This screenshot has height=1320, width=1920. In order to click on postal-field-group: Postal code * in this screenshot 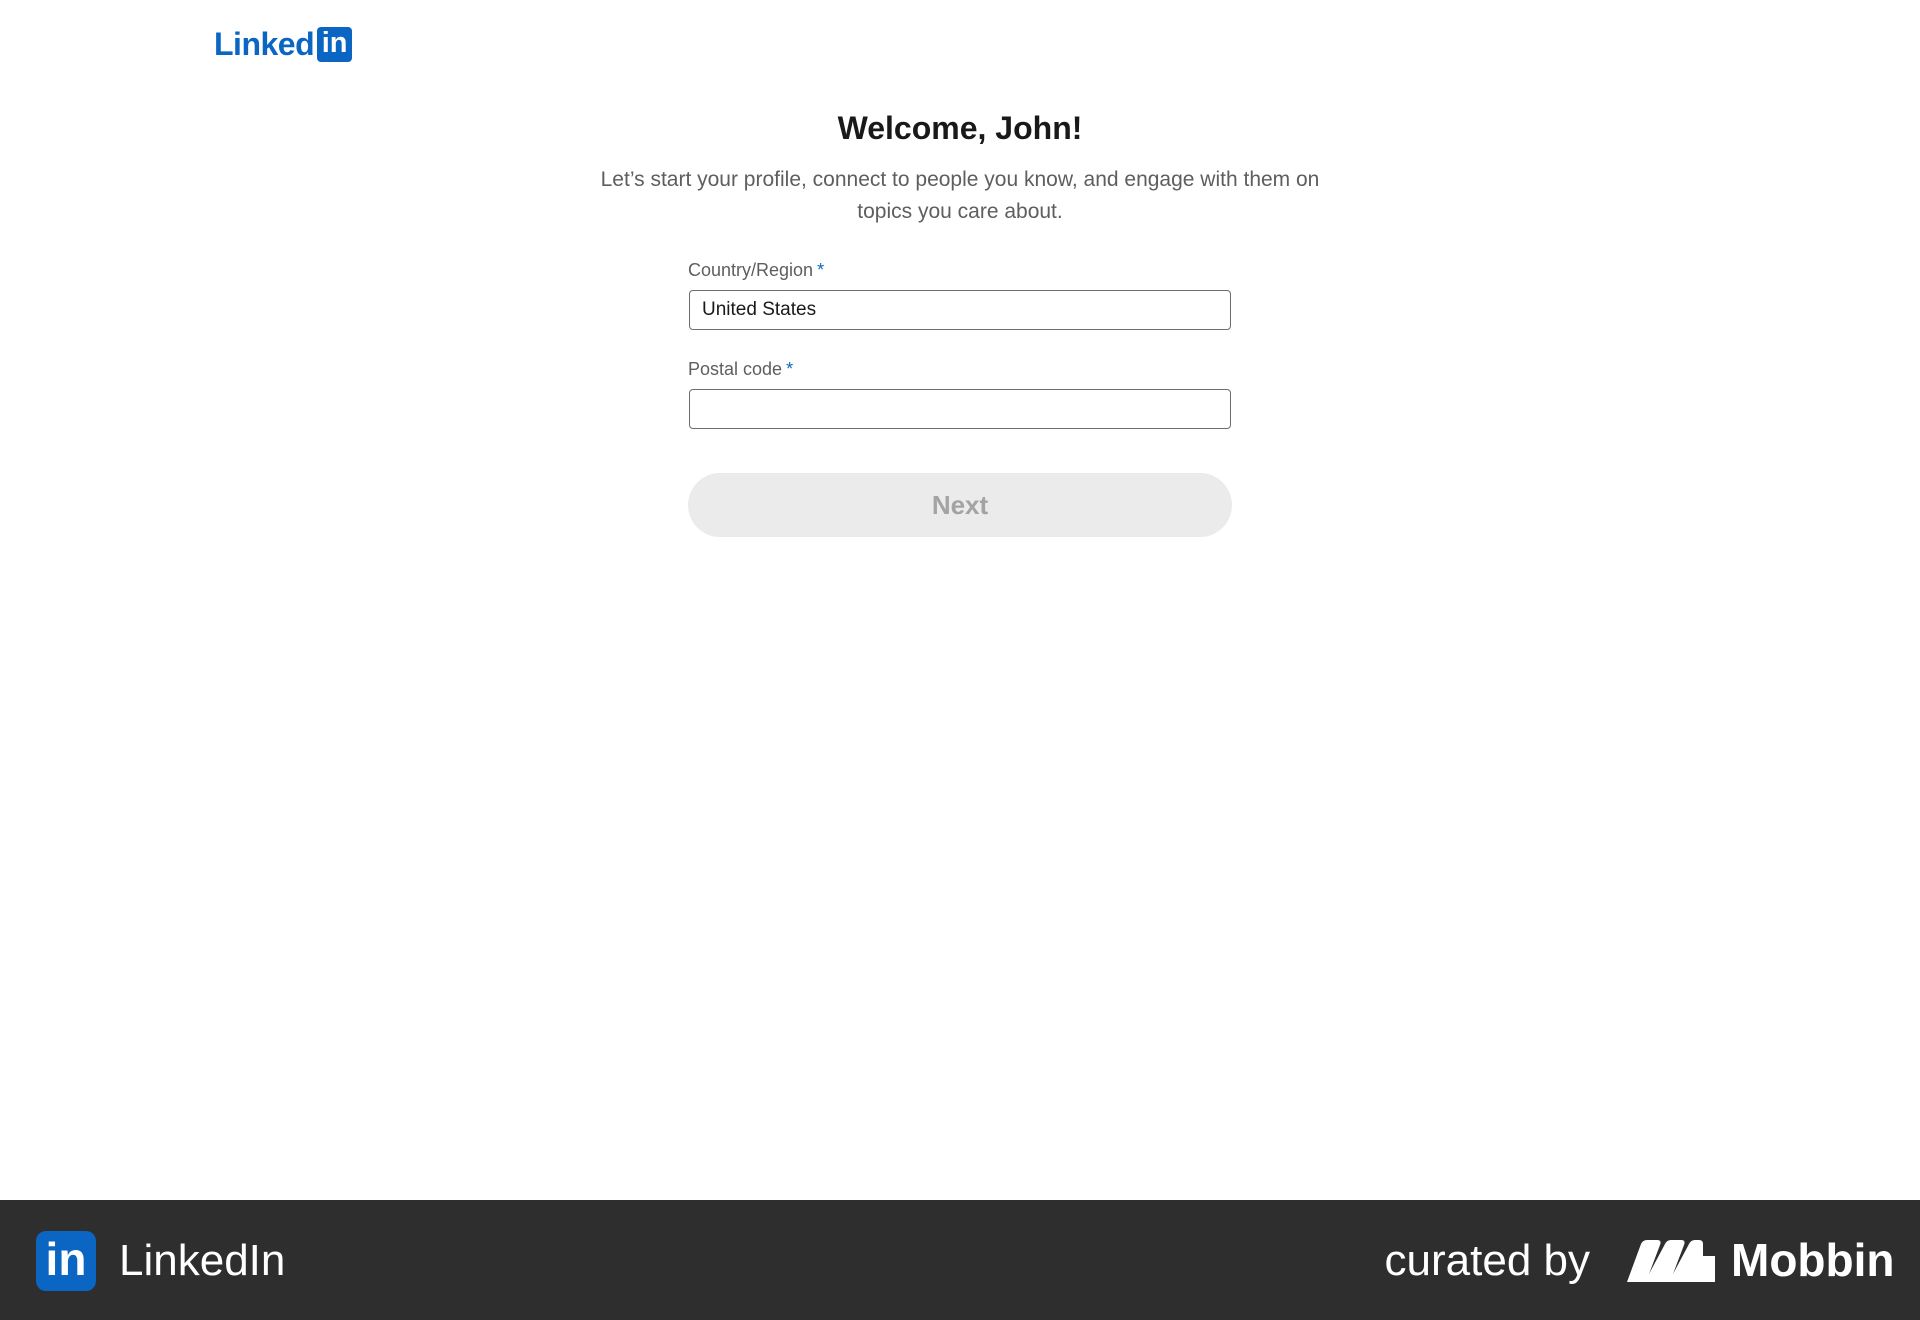, I will do `click(960, 393)`.